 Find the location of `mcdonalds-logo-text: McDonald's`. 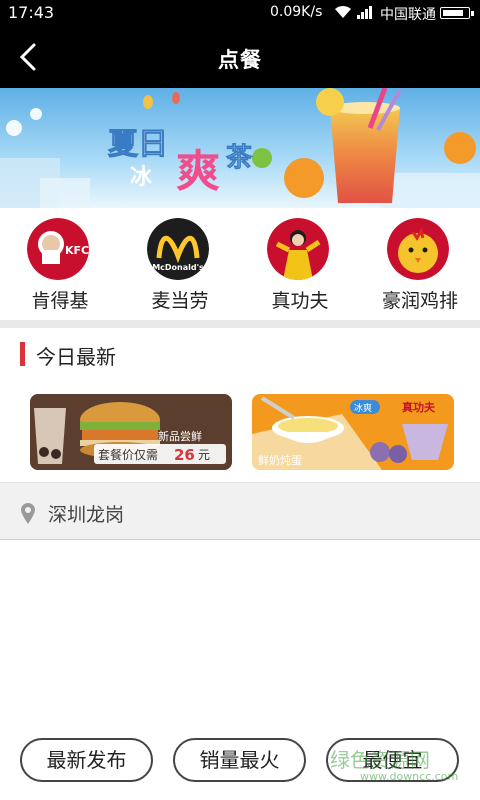

mcdonalds-logo-text: McDonald's is located at coordinates (178, 267).